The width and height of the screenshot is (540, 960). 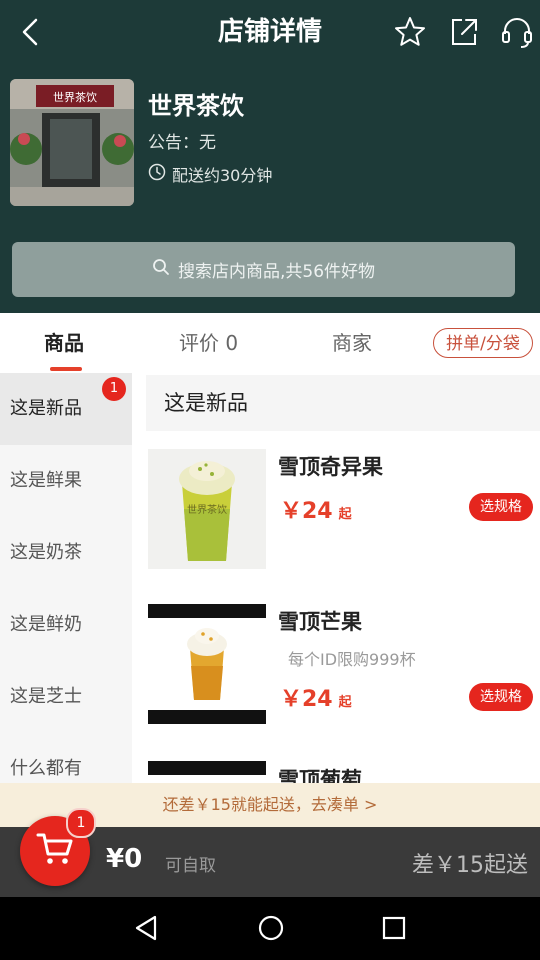 What do you see at coordinates (320, 621) in the screenshot?
I see `product-name: 雪顶芒果` at bounding box center [320, 621].